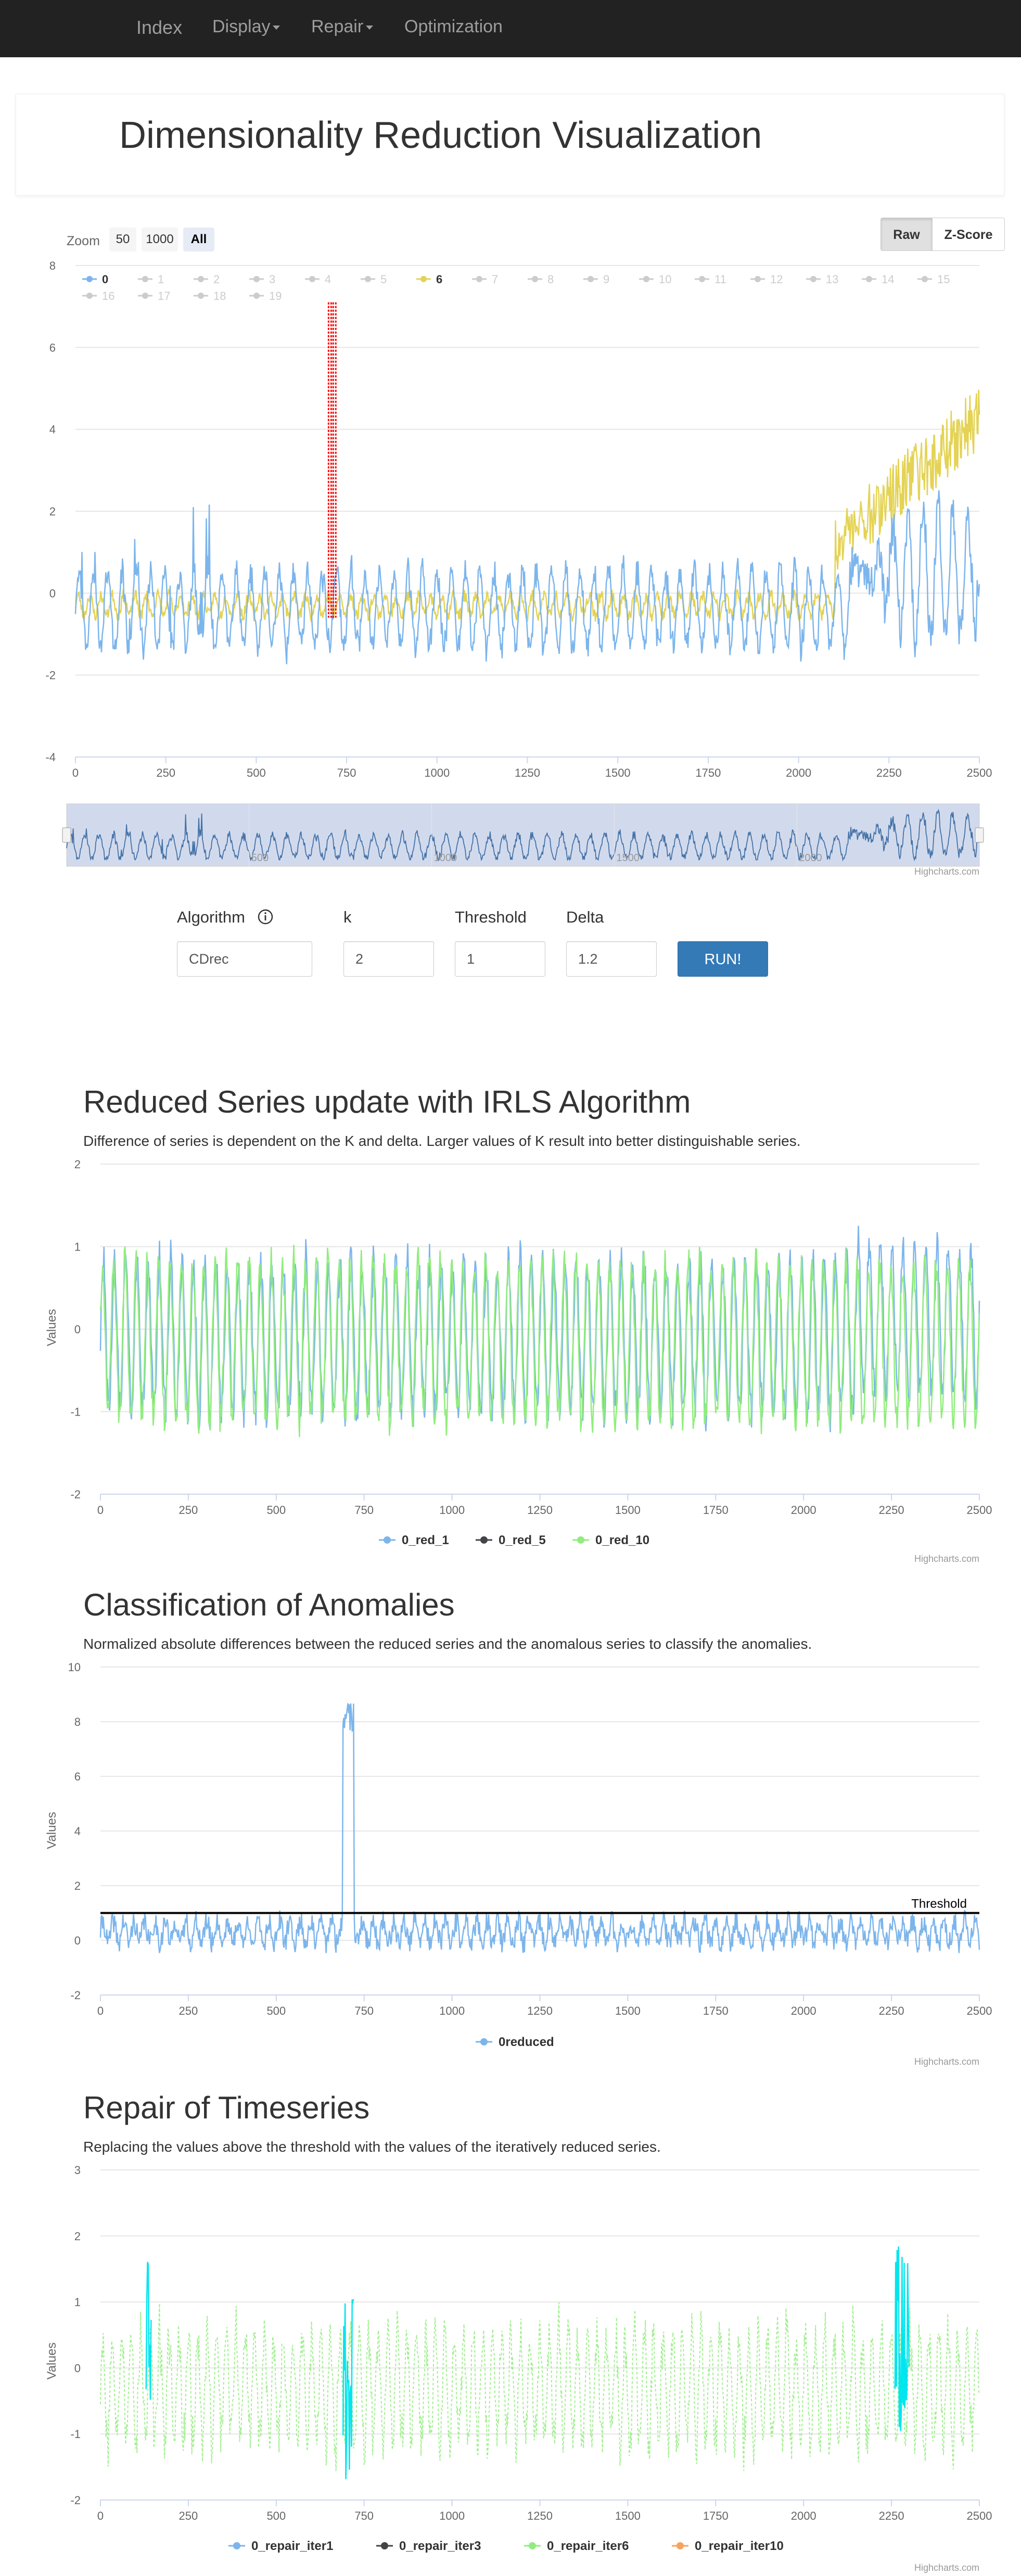 The image size is (1021, 2576). I want to click on range-navigator: 500 1000 1500 2000, so click(523, 835).